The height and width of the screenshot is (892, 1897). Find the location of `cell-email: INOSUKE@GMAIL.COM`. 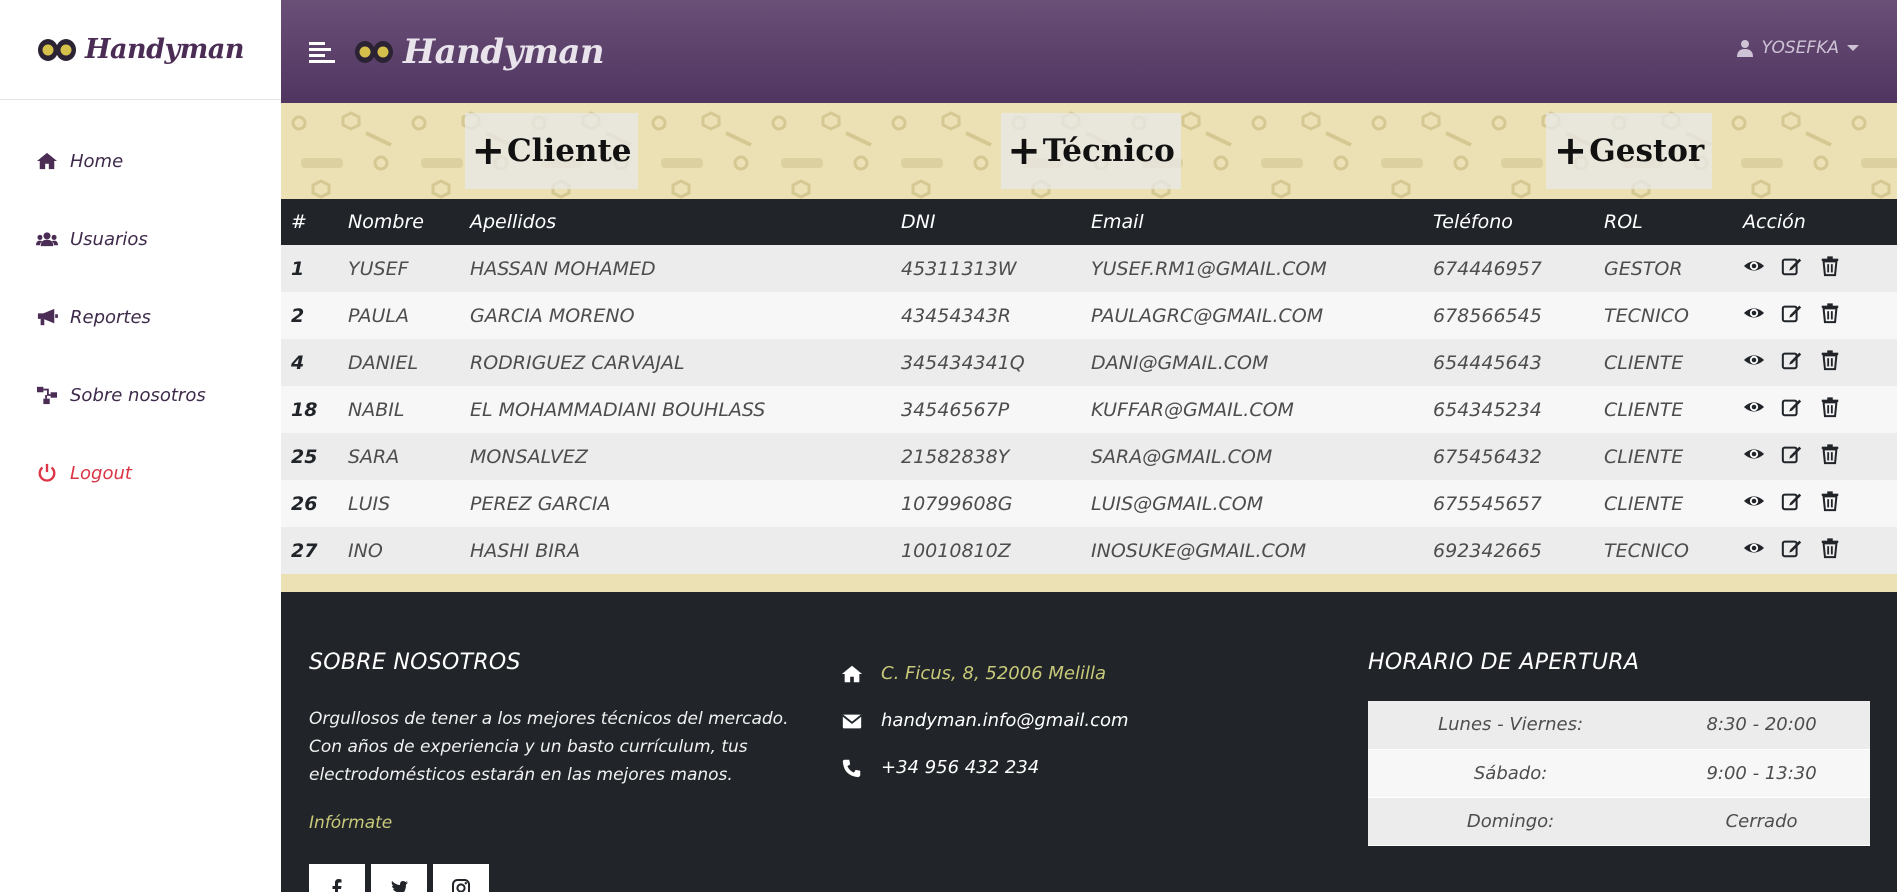

cell-email: INOSUKE@GMAIL.COM is located at coordinates (1199, 550).